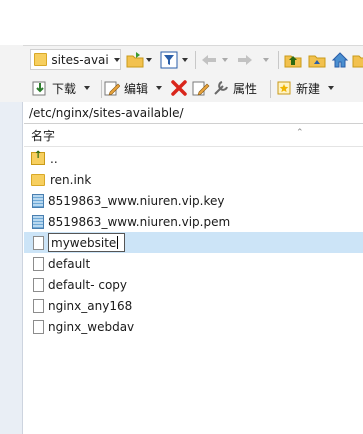 The height and width of the screenshot is (434, 363). What do you see at coordinates (201, 88) in the screenshot?
I see `rename-icon` at bounding box center [201, 88].